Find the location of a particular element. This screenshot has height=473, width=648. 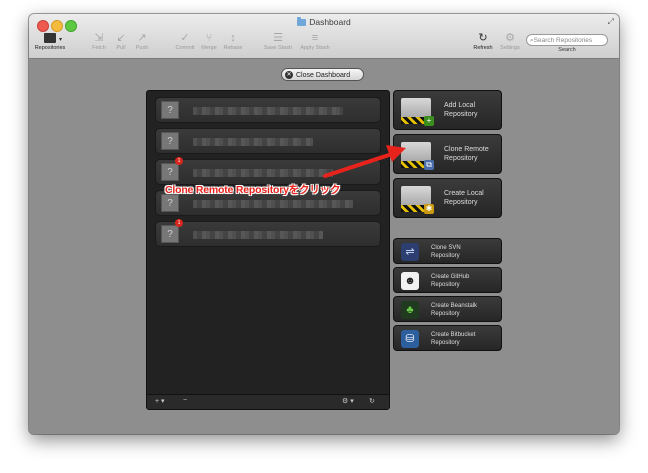

add-icon: + is located at coordinates (429, 121).